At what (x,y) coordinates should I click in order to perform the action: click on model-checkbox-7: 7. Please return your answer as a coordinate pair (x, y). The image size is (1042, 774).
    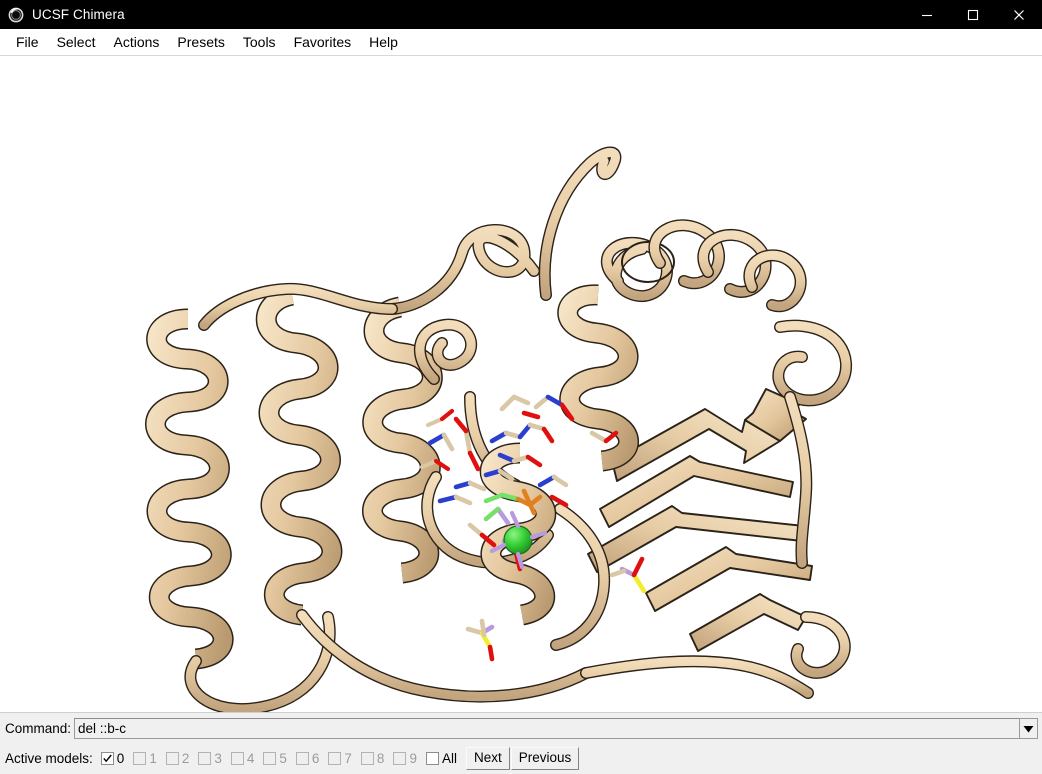
    Looking at the image, I should click on (343, 758).